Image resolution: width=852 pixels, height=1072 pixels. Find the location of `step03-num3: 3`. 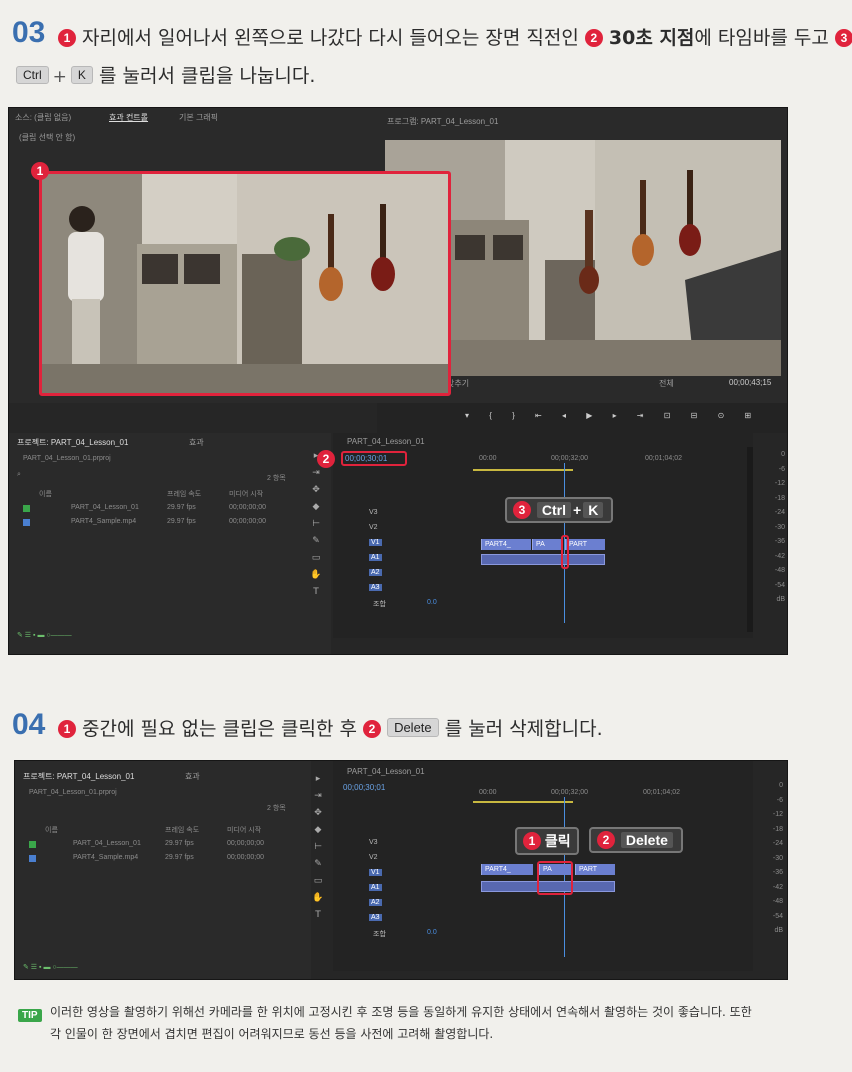

step03-num3: 3 is located at coordinates (843, 38).